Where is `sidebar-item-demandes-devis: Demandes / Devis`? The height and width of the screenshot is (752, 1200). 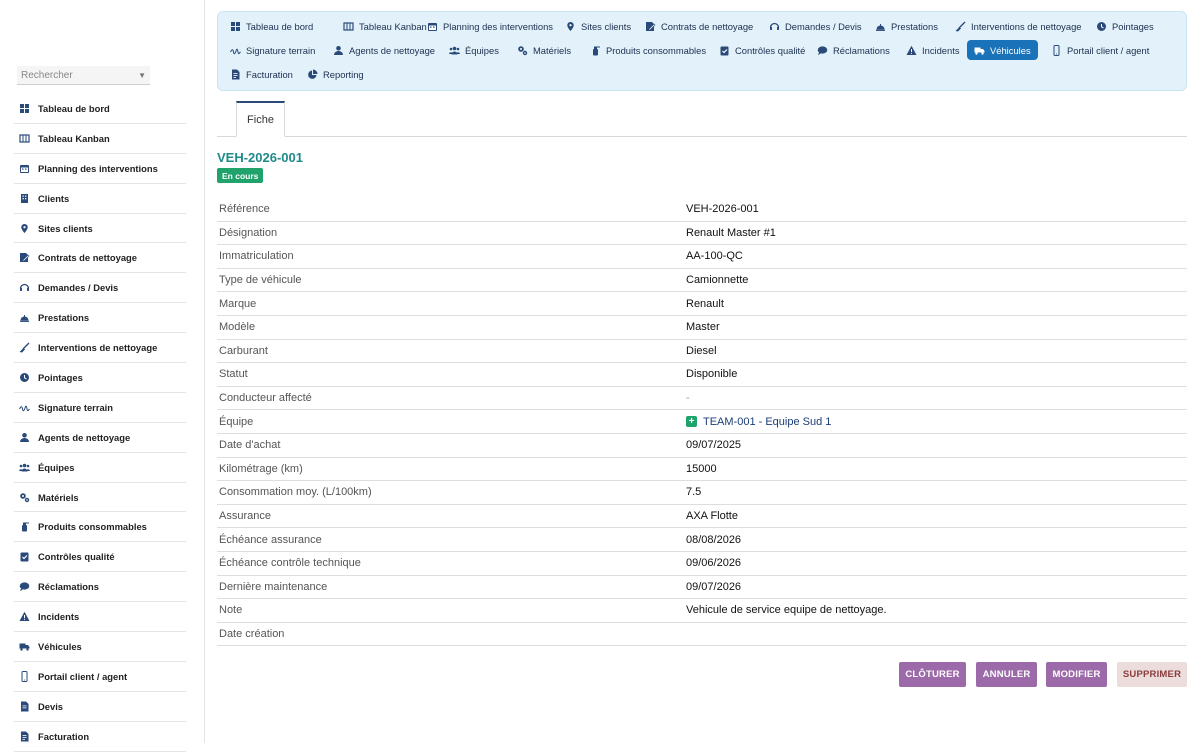
sidebar-item-demandes-devis: Demandes / Devis is located at coordinates (100, 288).